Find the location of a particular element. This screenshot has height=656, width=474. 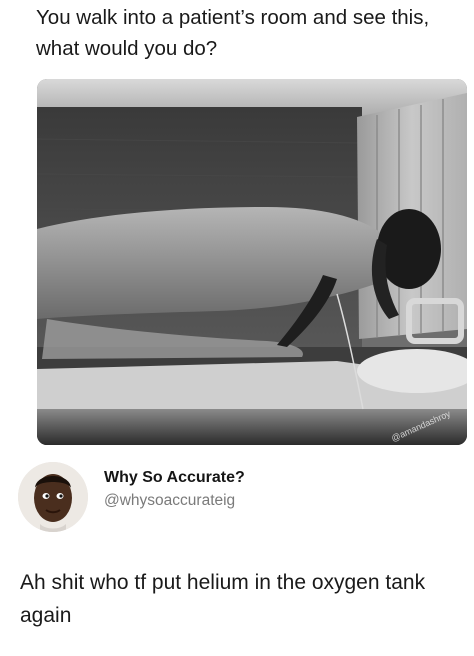

display-name: Why So Accurate? is located at coordinates (174, 478).